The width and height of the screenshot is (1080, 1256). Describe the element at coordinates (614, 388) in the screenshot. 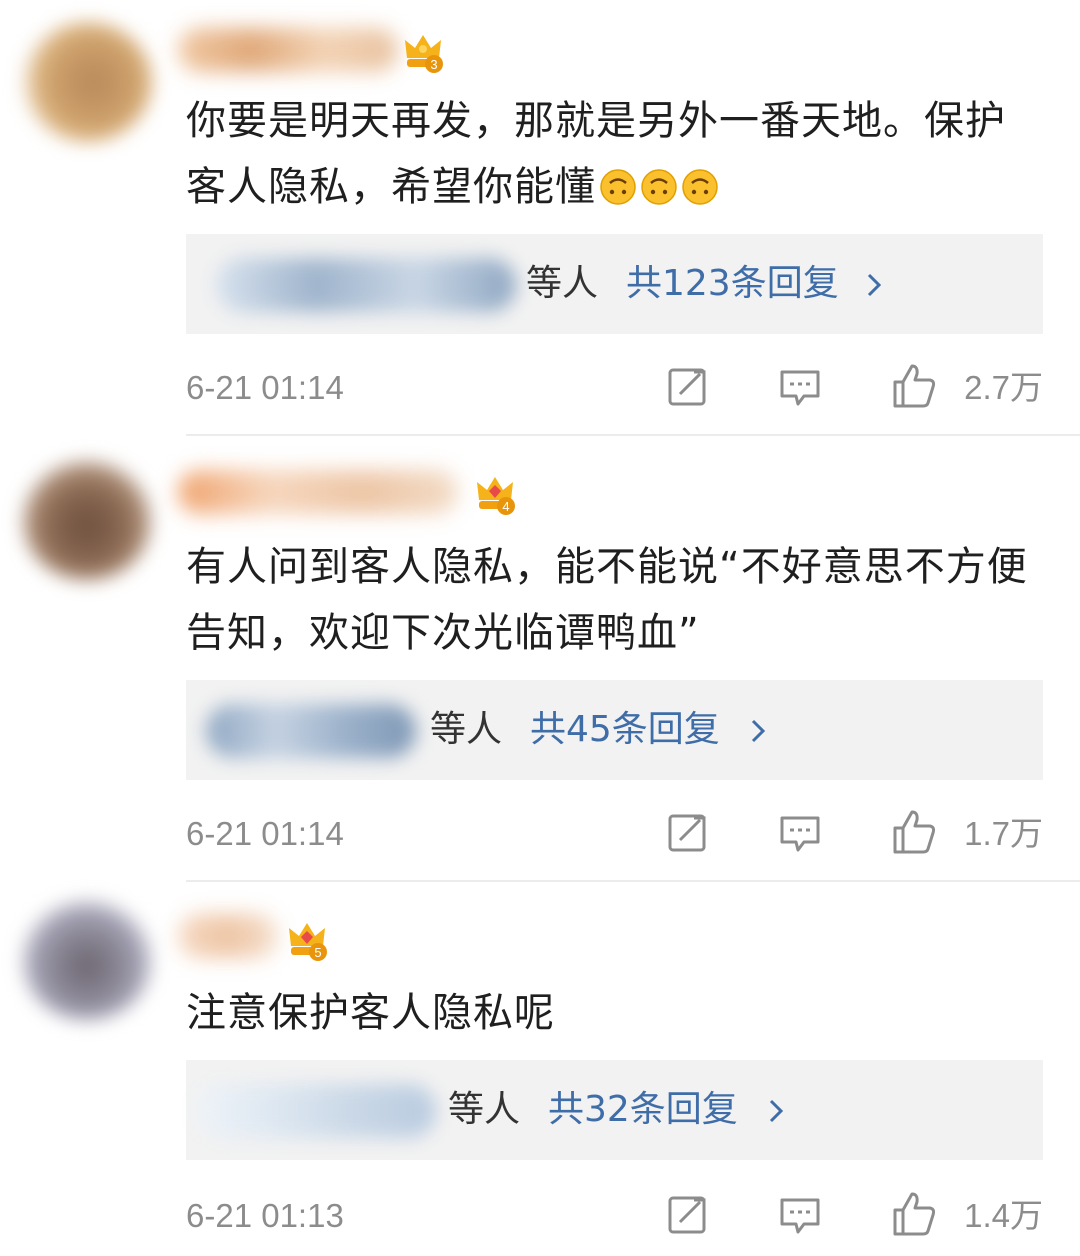

I see `comment-meta-row: 6-21 01:14 2.7万` at that location.